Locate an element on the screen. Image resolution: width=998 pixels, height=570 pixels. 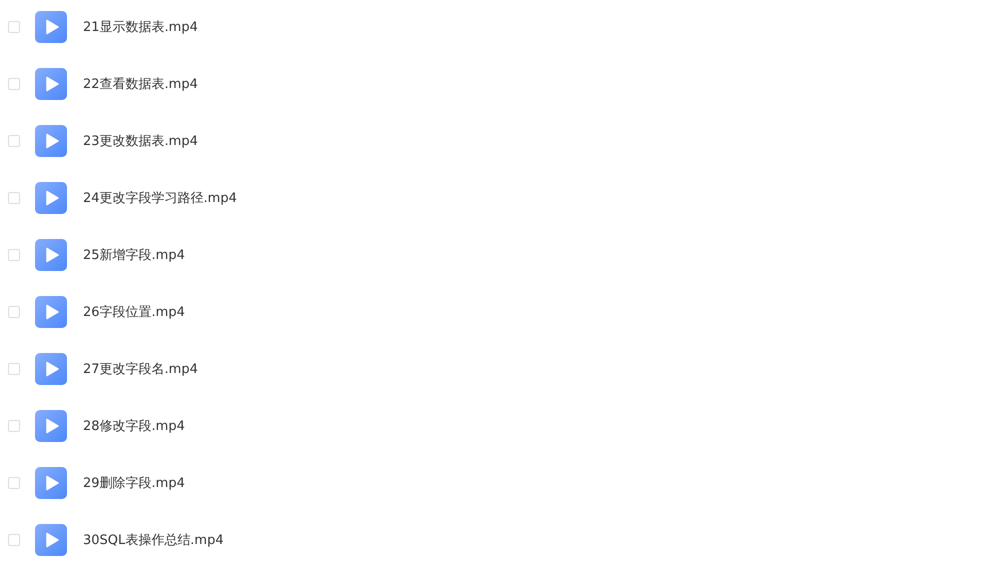
file-name: 26字段位置.mp4 is located at coordinates (134, 312).